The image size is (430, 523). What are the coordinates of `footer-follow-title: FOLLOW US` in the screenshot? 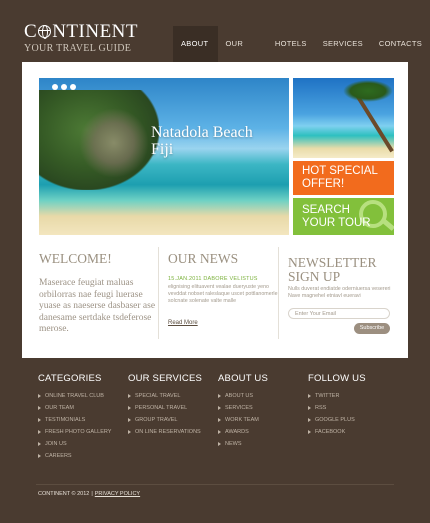 It's located at (337, 378).